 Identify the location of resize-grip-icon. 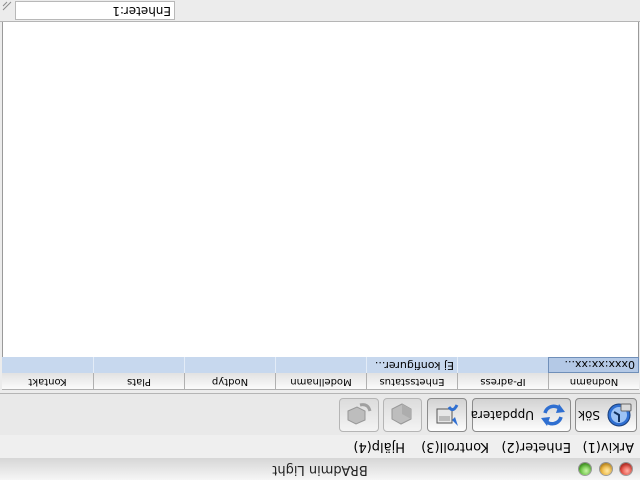
(8, 7).